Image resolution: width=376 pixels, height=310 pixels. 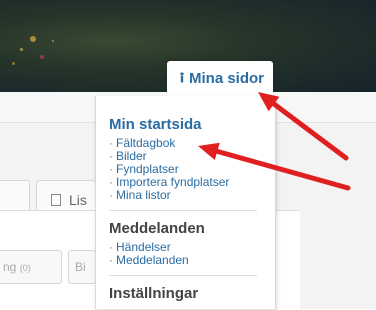 What do you see at coordinates (192, 195) in the screenshot?
I see `menu-item-mina-listor: · Mina listor` at bounding box center [192, 195].